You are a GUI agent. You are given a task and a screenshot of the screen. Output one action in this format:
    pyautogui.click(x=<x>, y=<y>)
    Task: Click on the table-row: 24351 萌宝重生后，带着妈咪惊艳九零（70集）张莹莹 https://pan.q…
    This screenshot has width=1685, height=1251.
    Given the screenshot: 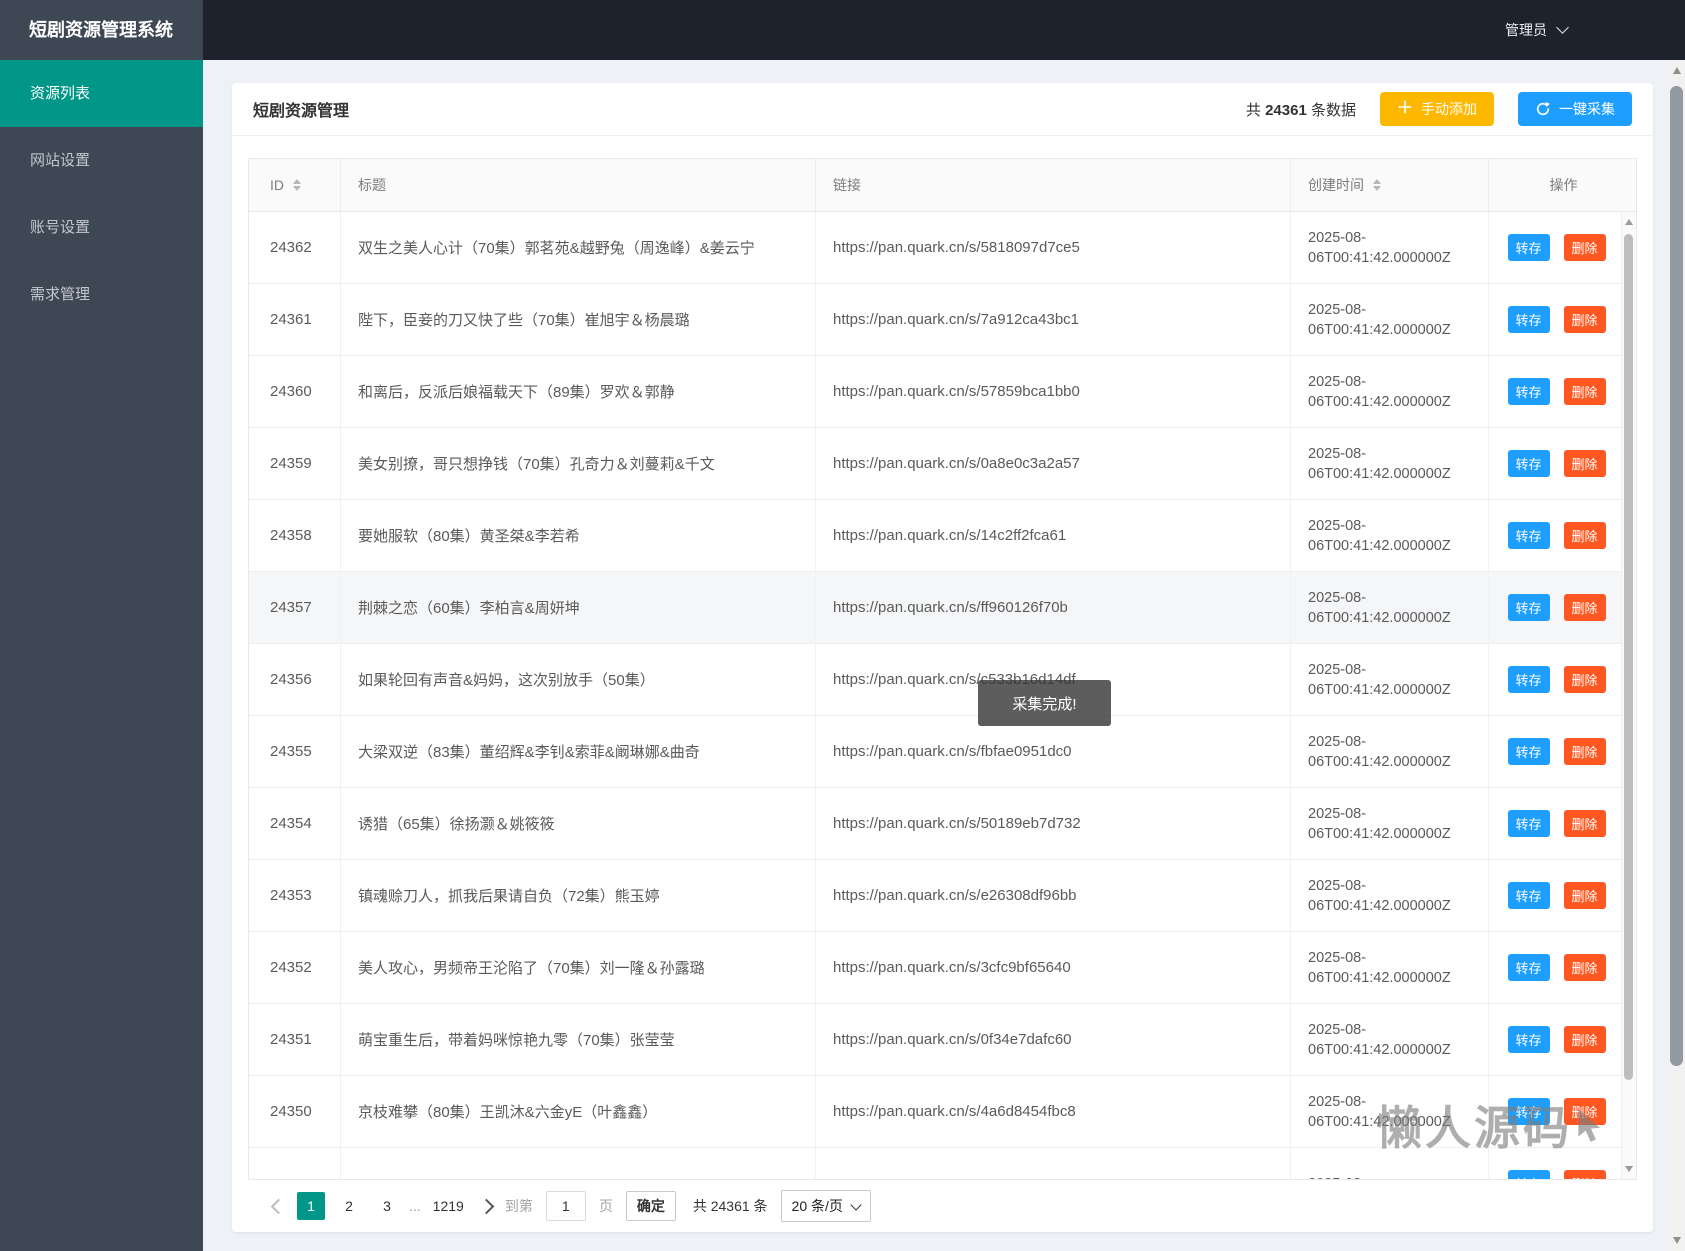 What is the action you would take?
    pyautogui.click(x=942, y=1040)
    